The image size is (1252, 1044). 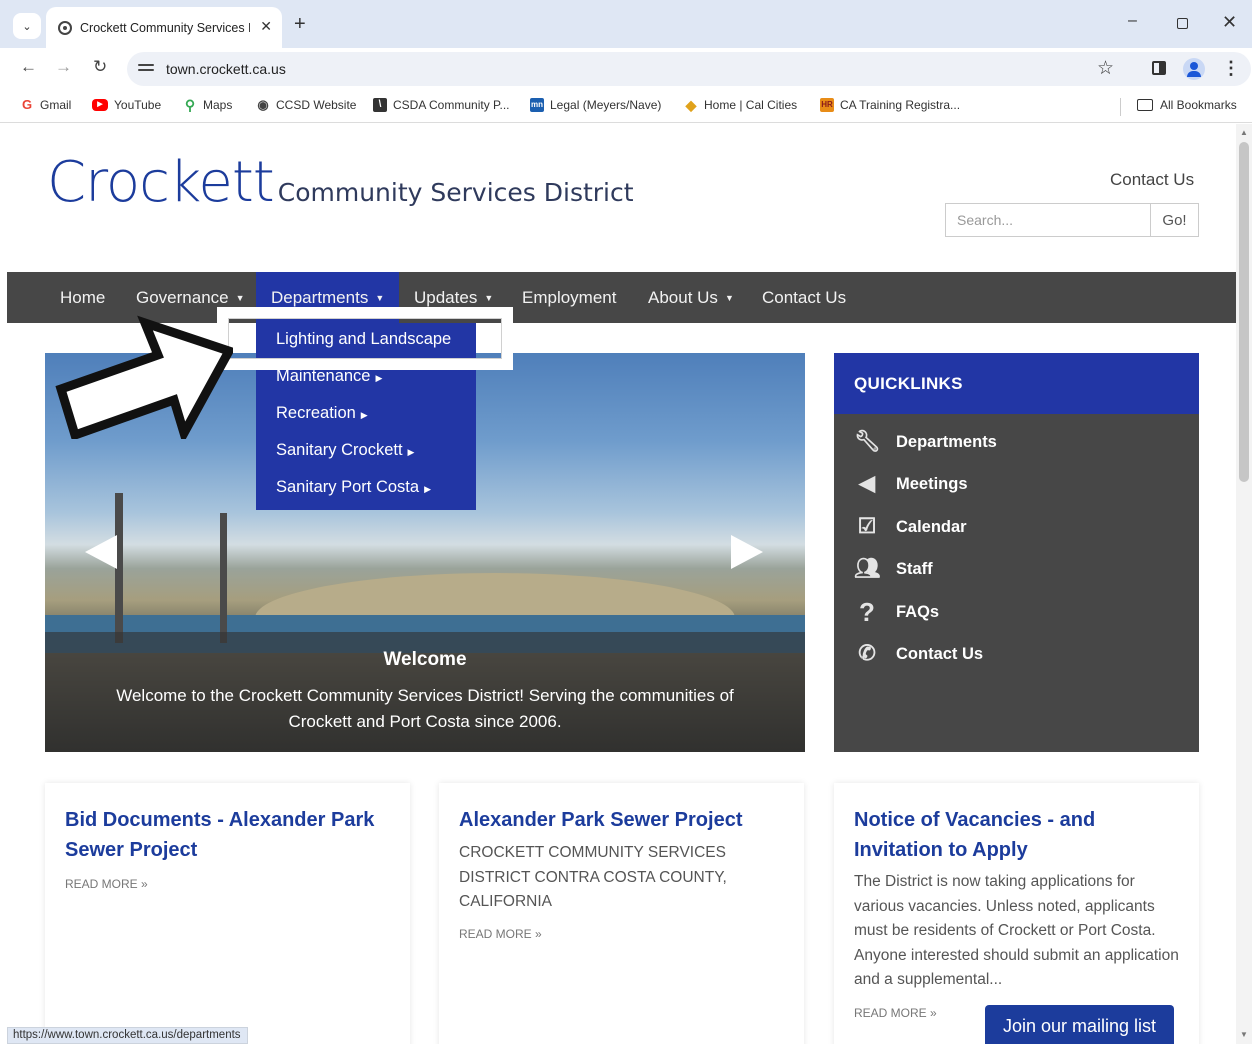 I want to click on folder-icon, so click(x=1145, y=105).